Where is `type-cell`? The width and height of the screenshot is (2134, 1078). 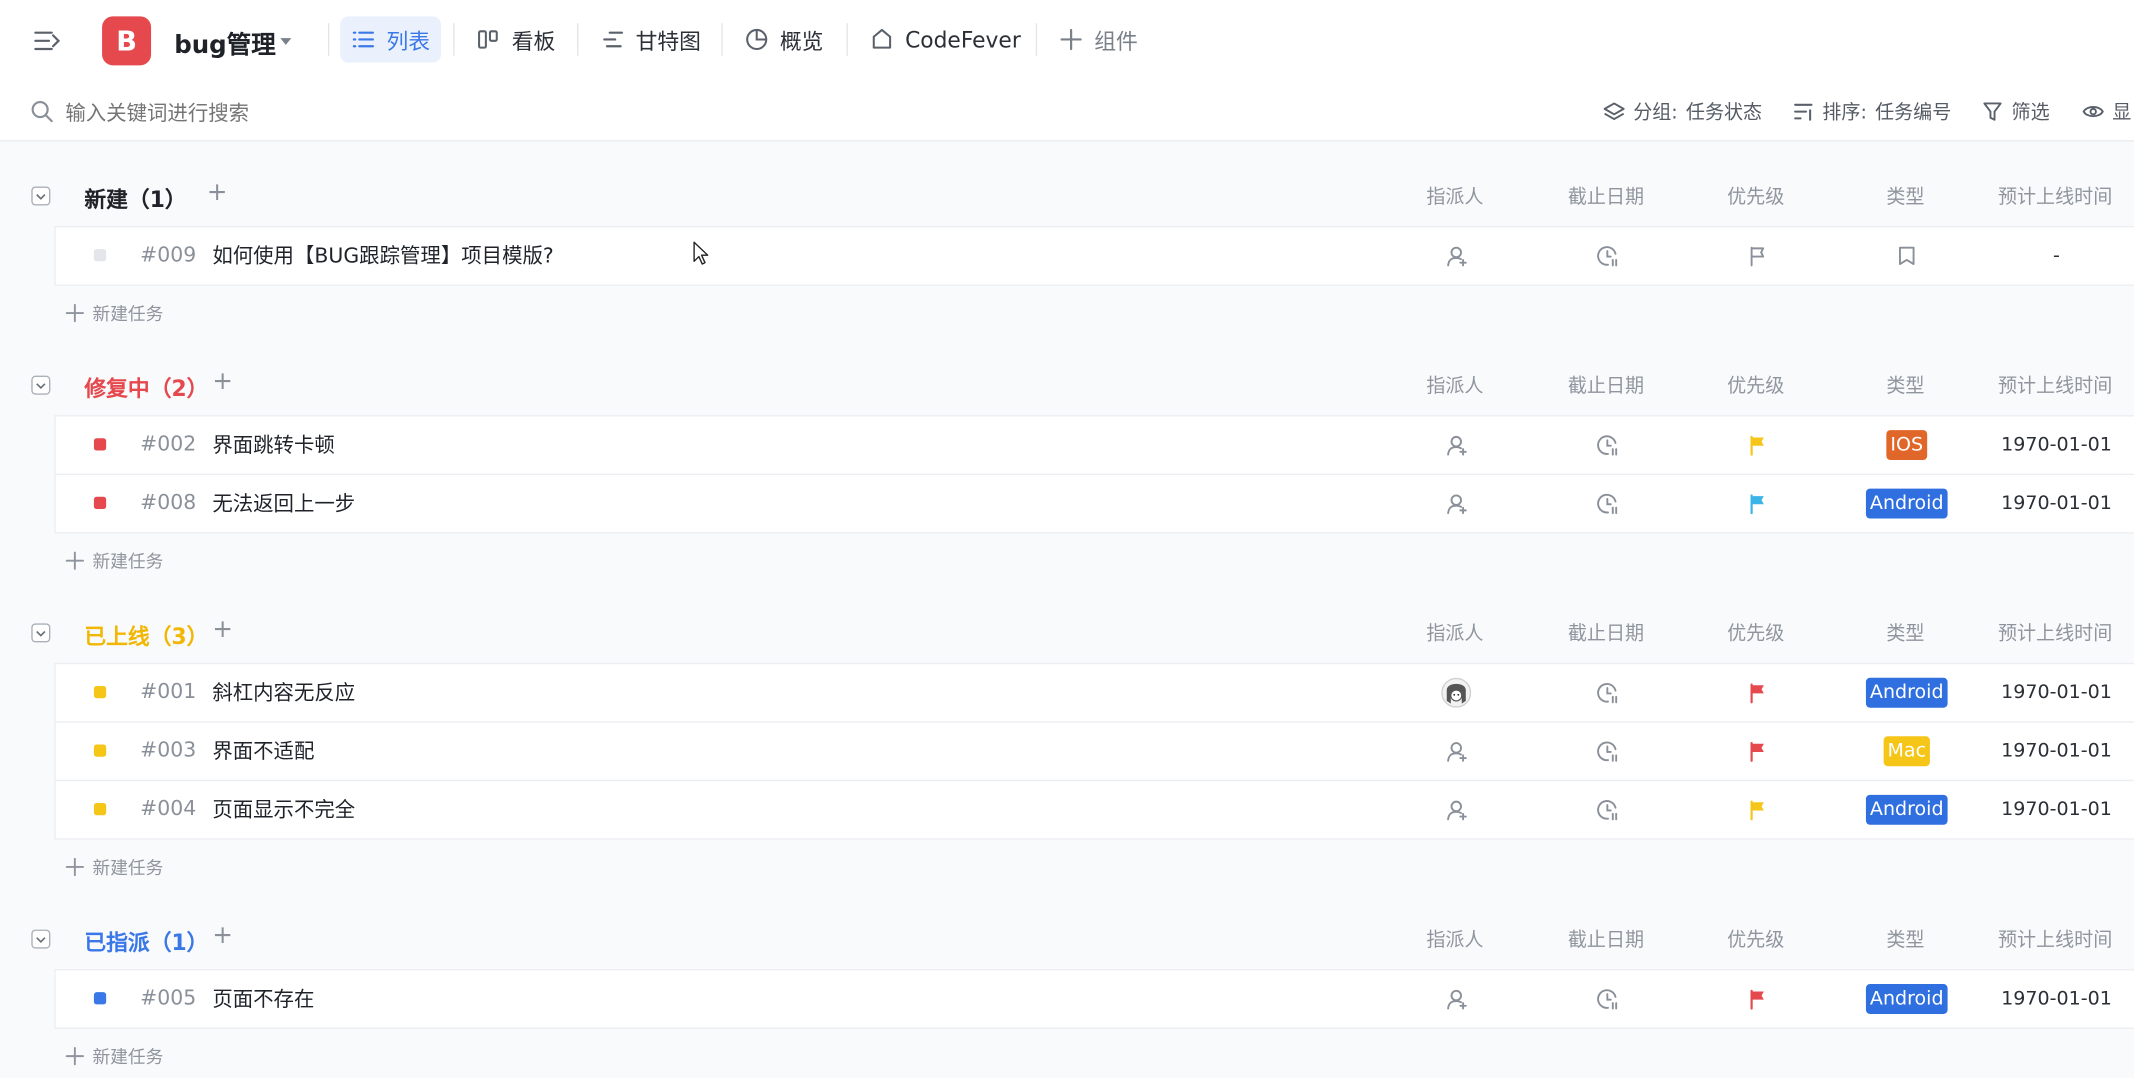
type-cell is located at coordinates (1907, 255).